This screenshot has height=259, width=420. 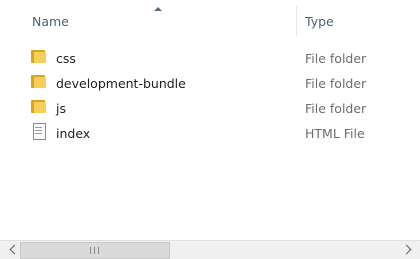 What do you see at coordinates (12, 249) in the screenshot?
I see `chevron-left-icon` at bounding box center [12, 249].